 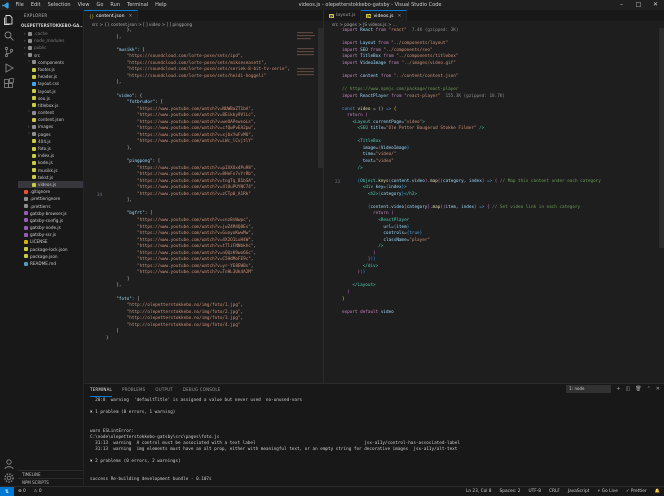 I want to click on menu-item-run: Run, so click(x=115, y=5).